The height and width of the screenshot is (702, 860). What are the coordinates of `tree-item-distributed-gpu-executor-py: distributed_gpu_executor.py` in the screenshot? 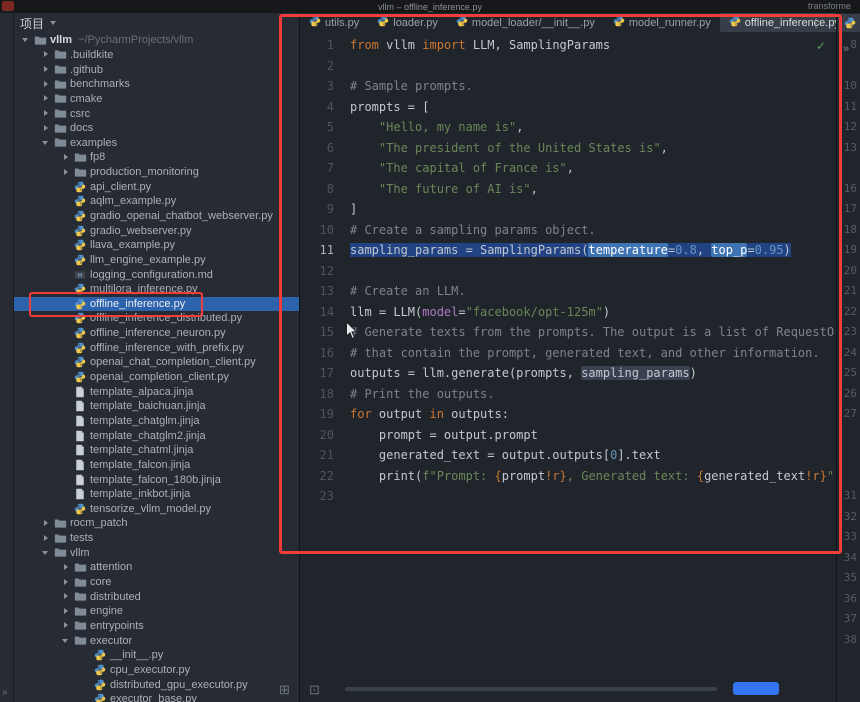 It's located at (156, 684).